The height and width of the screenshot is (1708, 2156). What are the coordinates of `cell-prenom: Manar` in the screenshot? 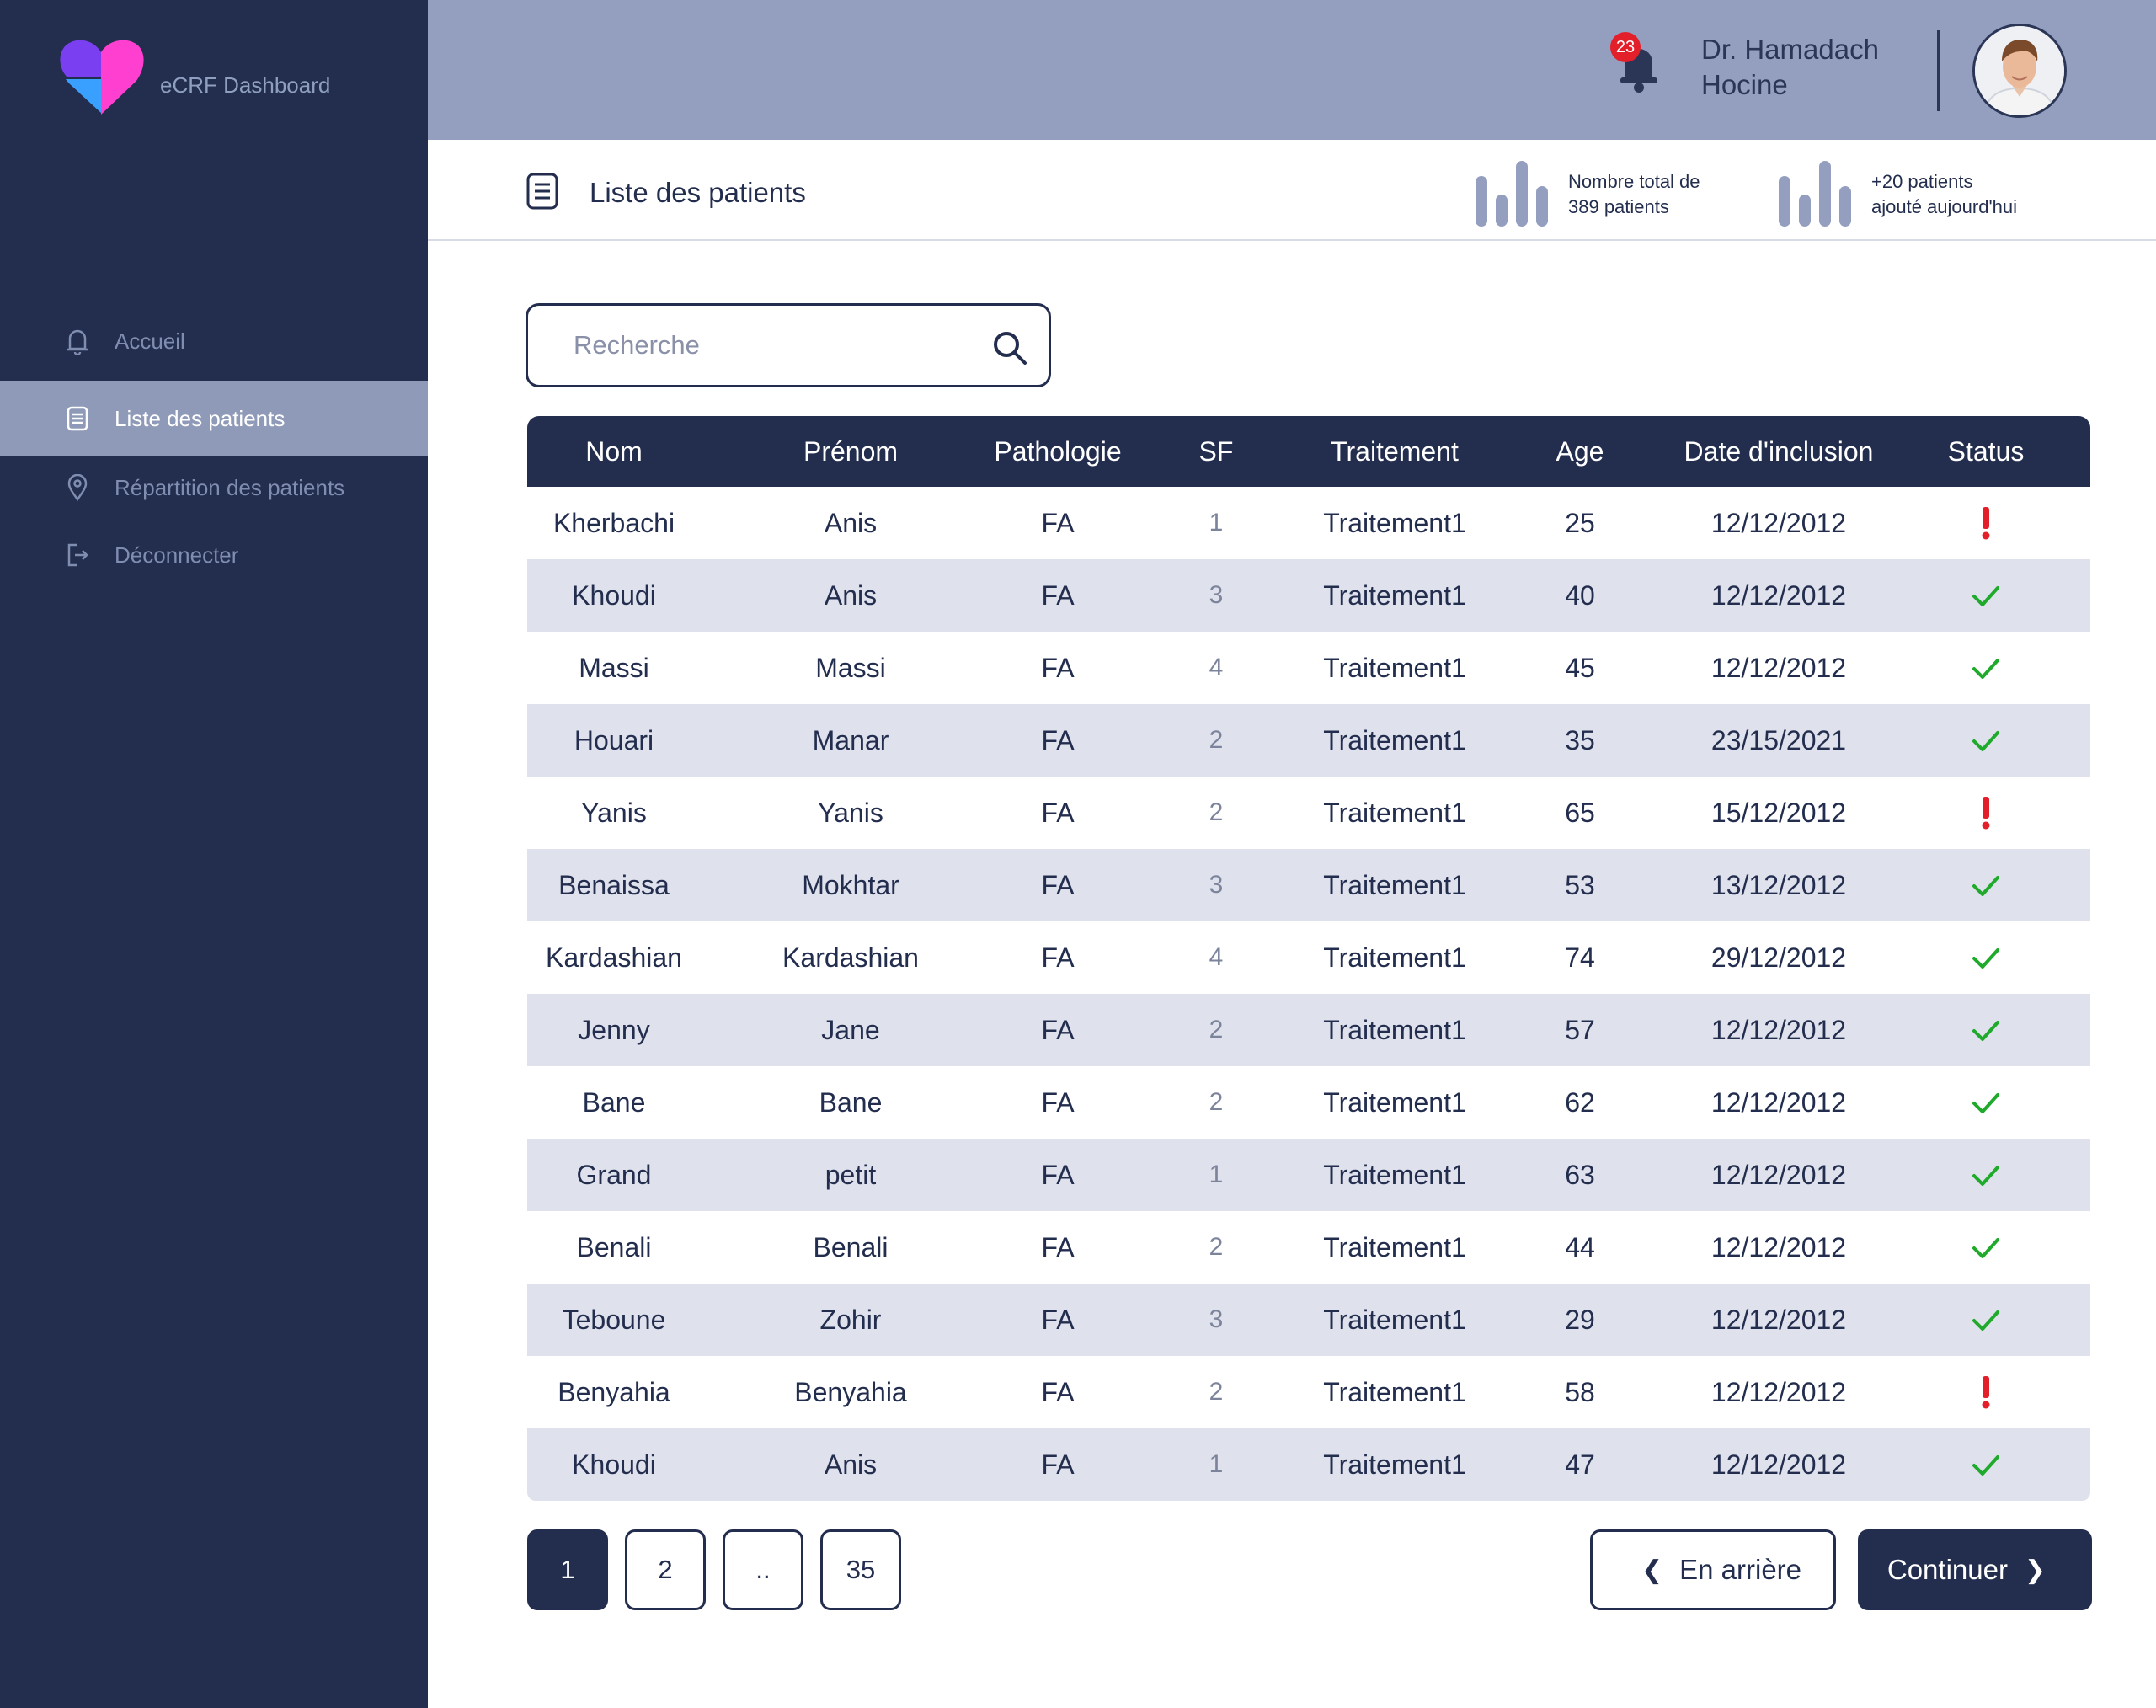 It's located at (850, 740).